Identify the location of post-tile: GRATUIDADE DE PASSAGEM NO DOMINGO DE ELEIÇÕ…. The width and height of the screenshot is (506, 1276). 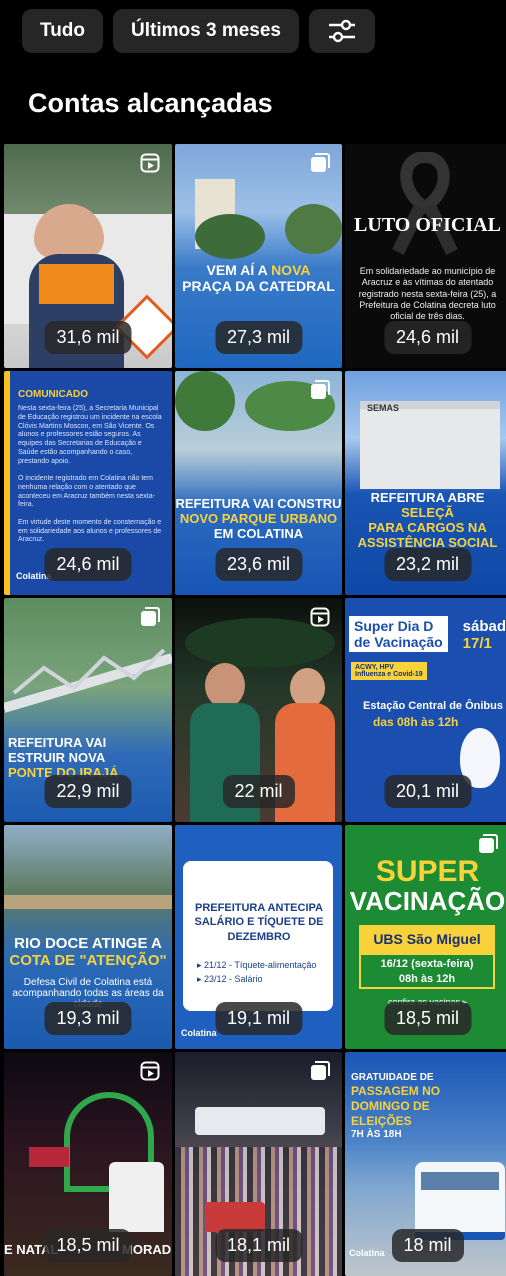
(425, 1164).